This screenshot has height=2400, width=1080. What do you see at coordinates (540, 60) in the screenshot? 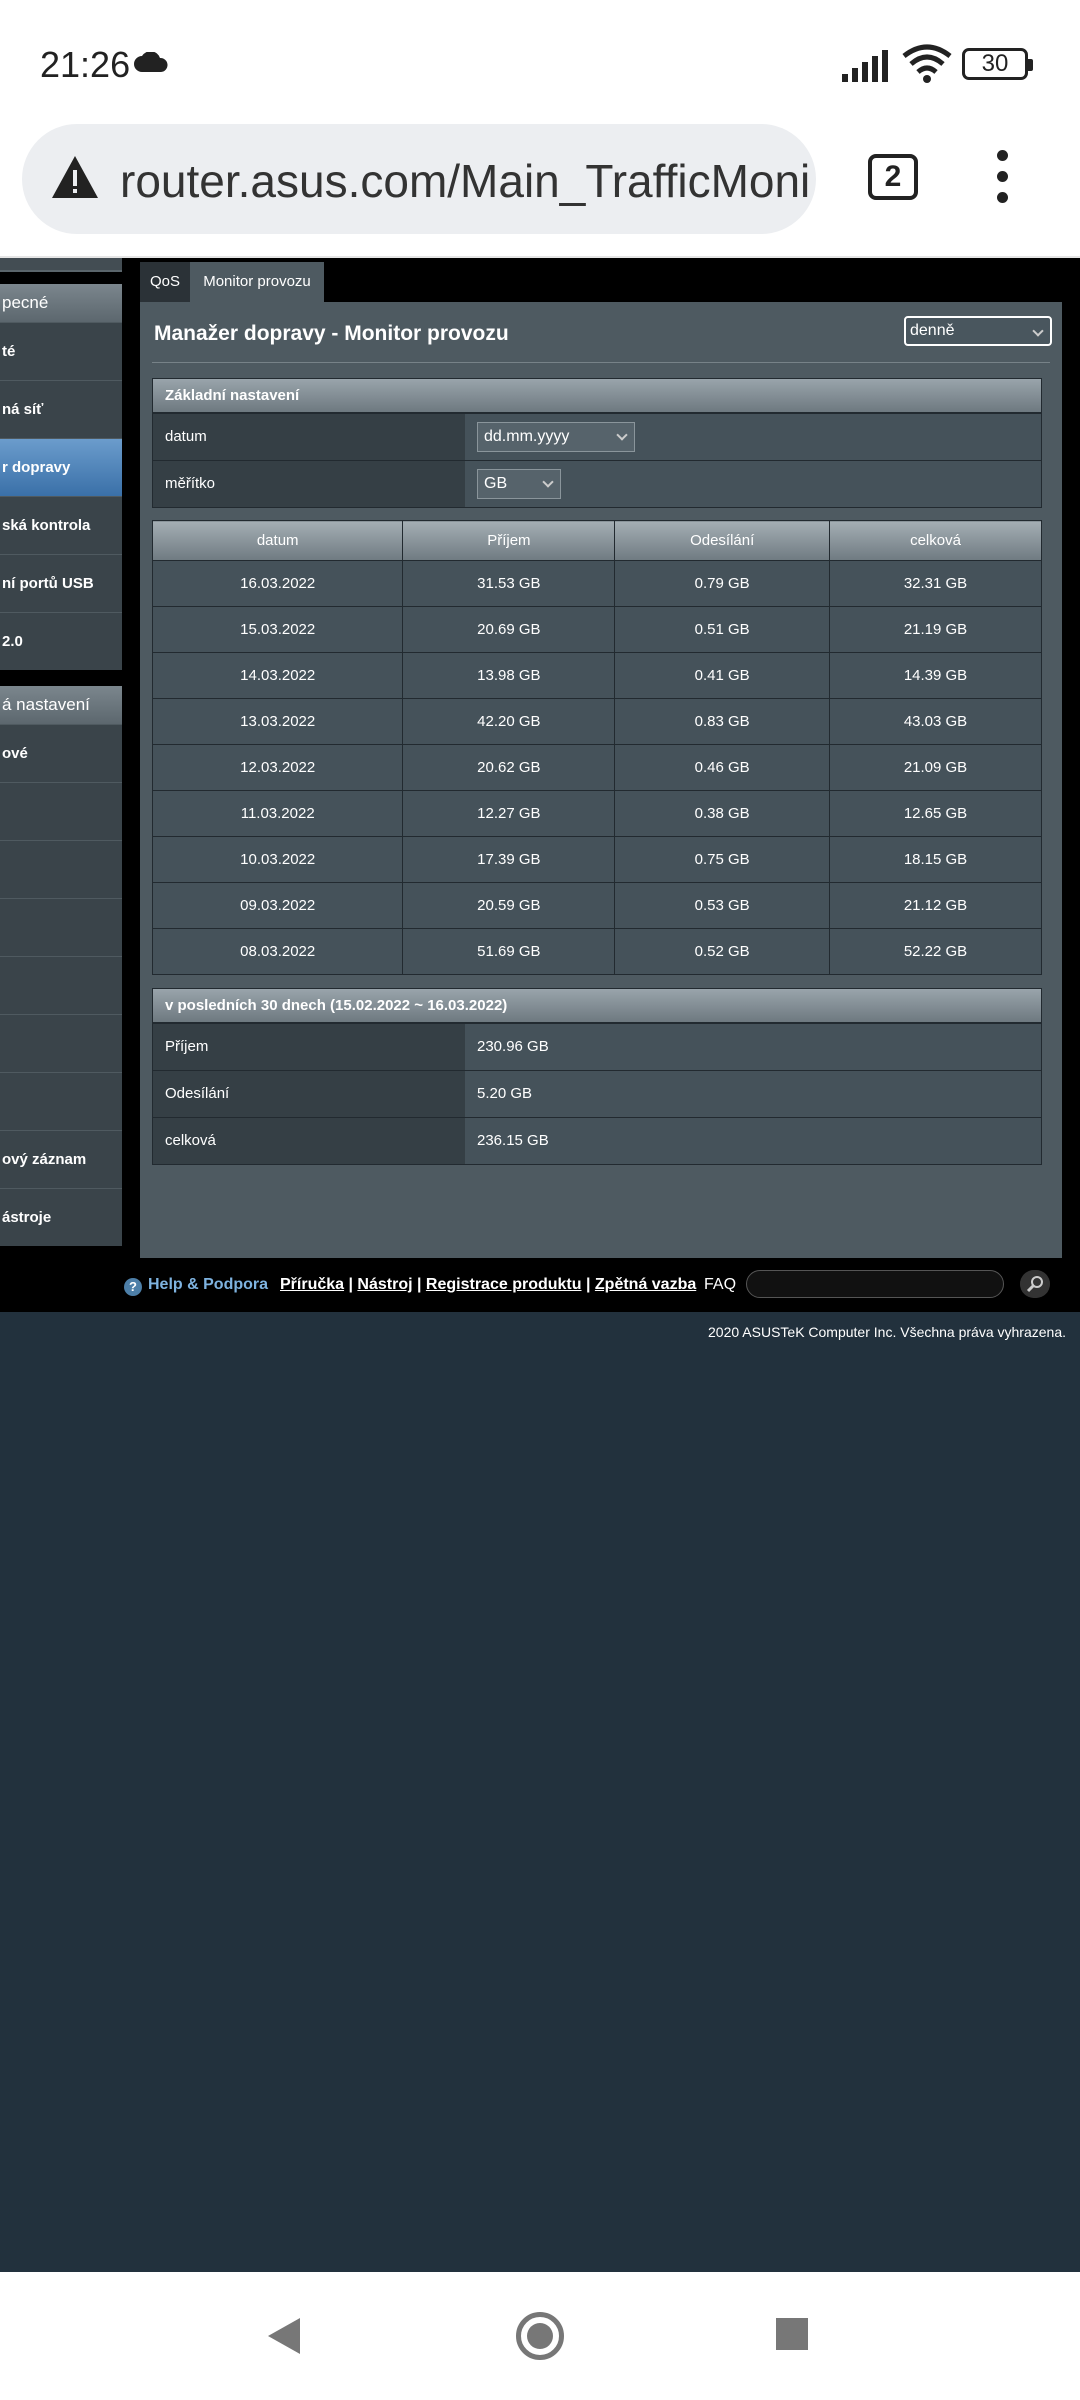
I see `status-bar: 21:26 30` at bounding box center [540, 60].